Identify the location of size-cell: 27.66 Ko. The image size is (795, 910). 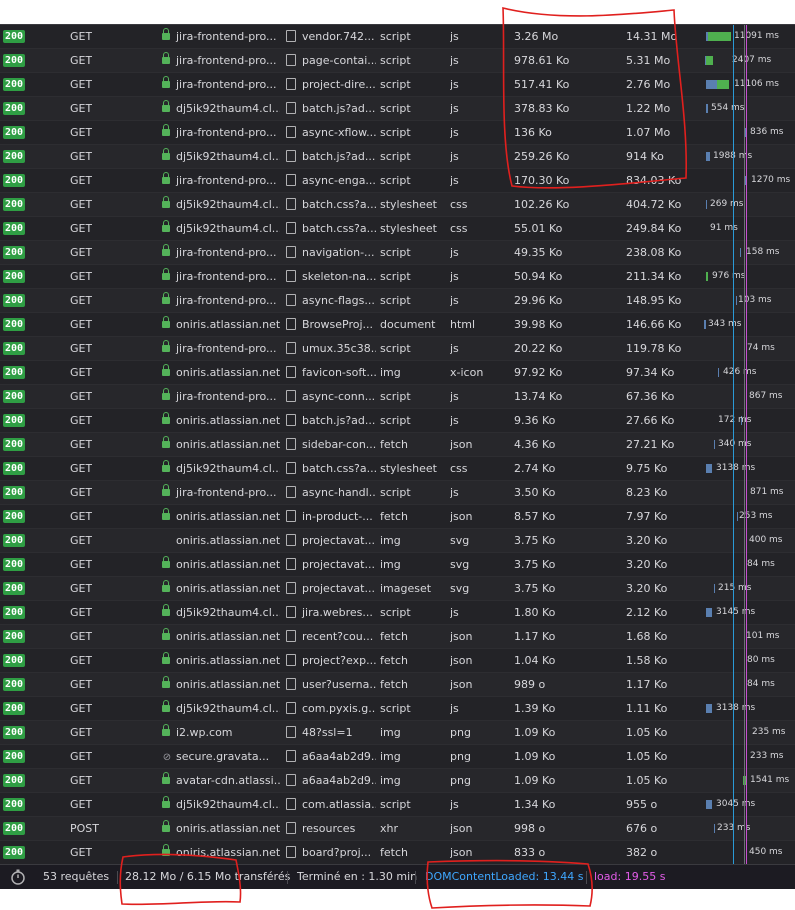
(650, 420).